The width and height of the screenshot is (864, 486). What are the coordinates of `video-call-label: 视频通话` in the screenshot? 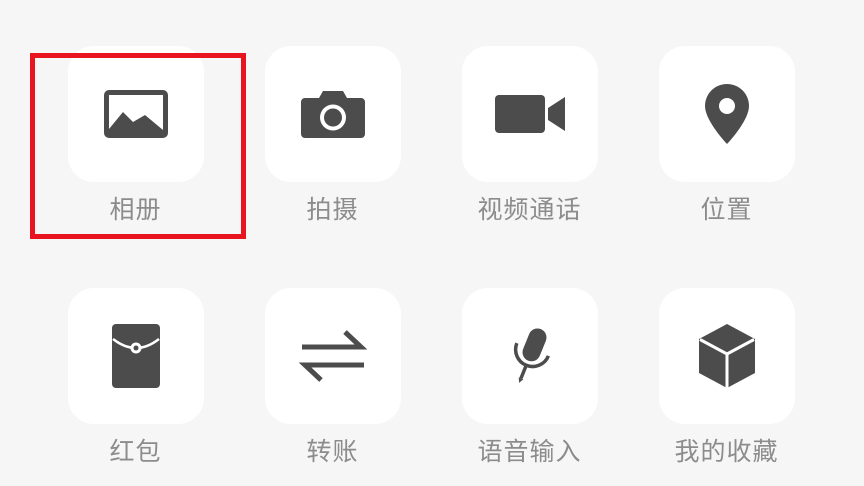 It's located at (529, 210).